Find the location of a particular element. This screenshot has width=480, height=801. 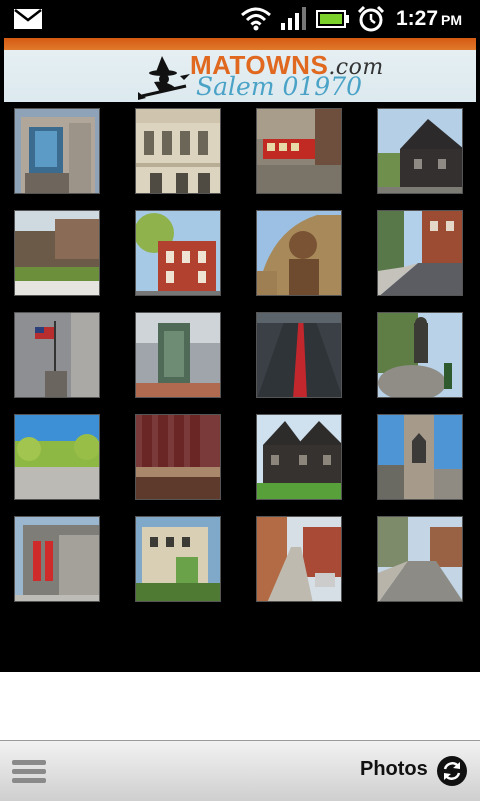

header: MATOWNS.com Salem 01970 is located at coordinates (240, 71).